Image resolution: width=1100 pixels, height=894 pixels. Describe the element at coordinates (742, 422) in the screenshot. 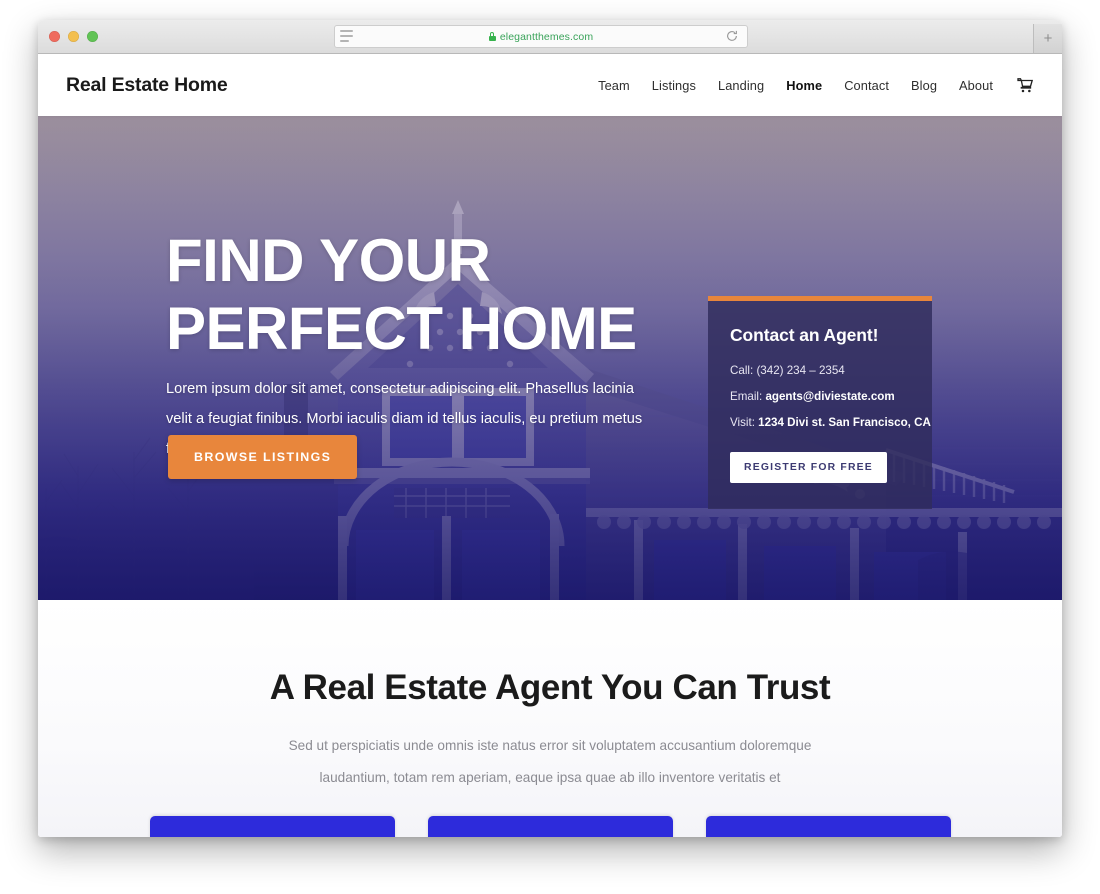

I see `agent-address-label: Visit:` at that location.